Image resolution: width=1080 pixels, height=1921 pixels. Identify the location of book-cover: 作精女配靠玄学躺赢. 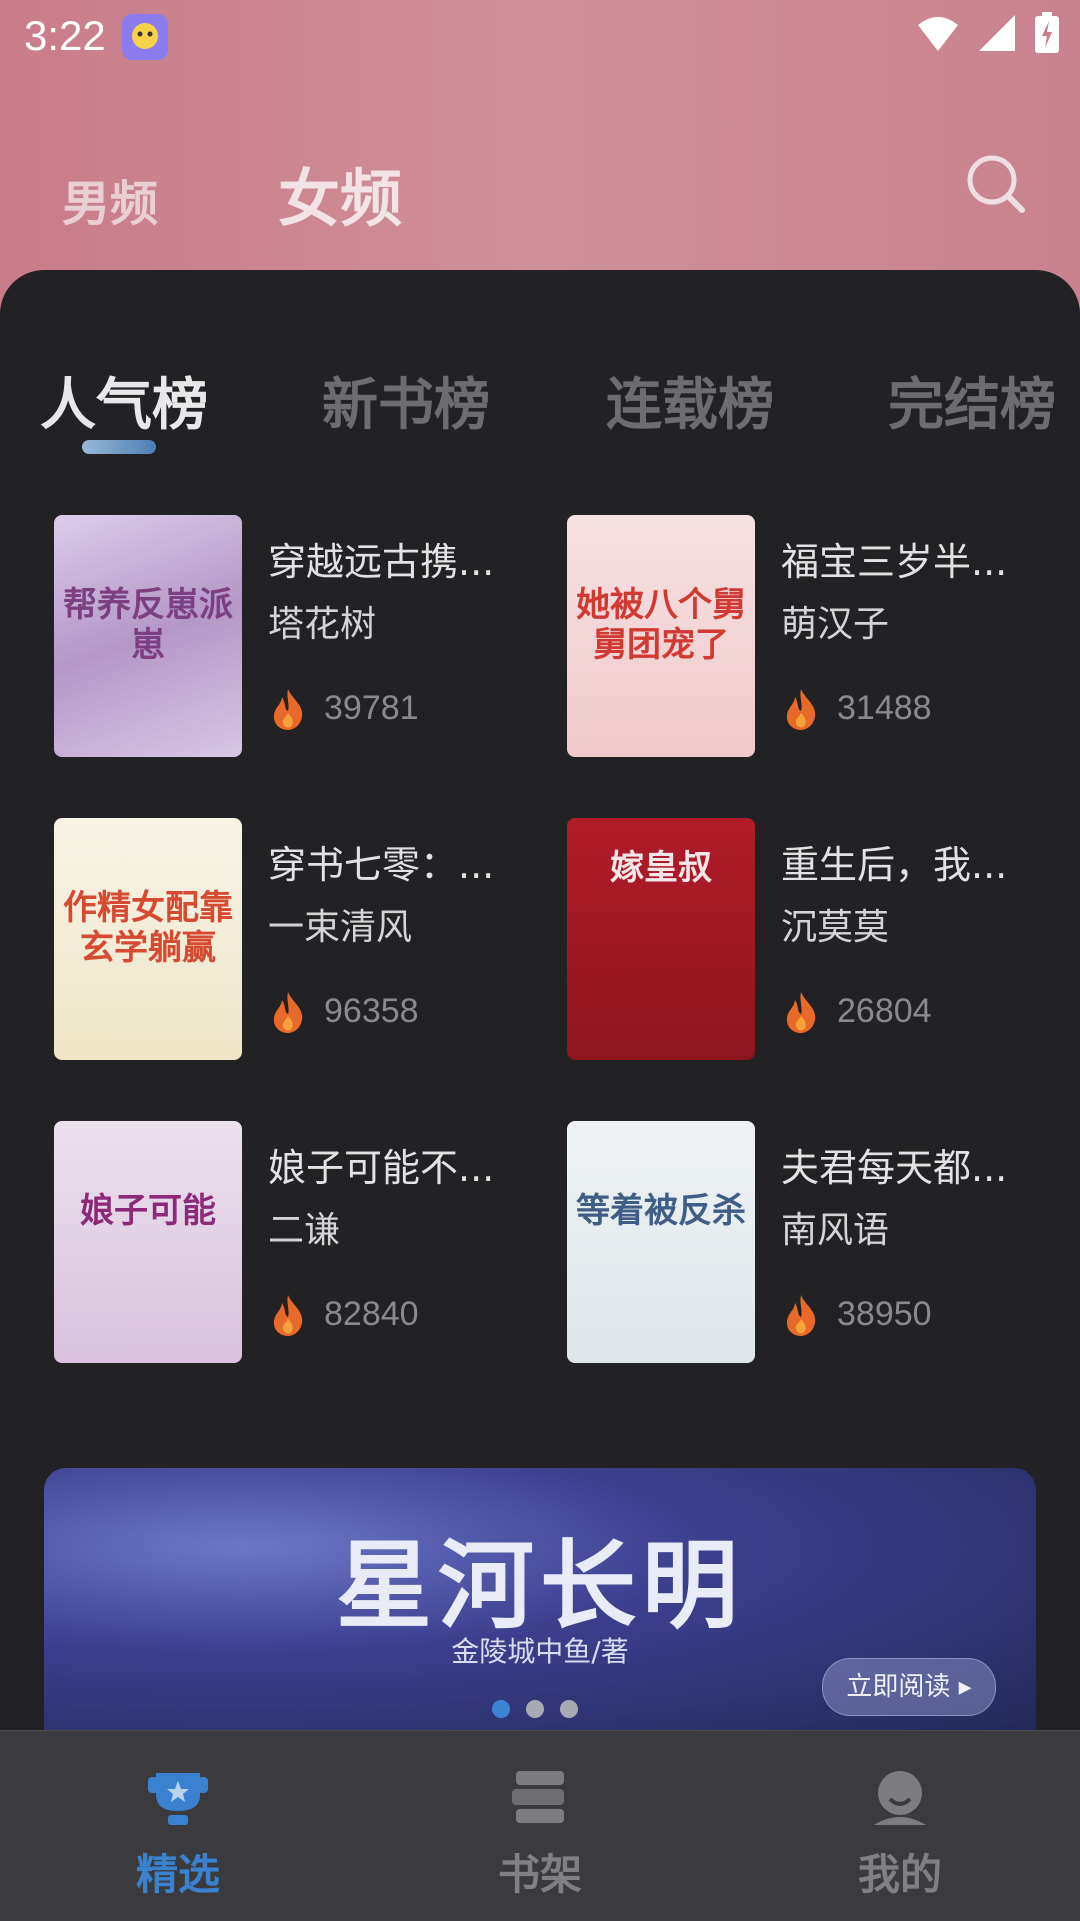
(148, 939).